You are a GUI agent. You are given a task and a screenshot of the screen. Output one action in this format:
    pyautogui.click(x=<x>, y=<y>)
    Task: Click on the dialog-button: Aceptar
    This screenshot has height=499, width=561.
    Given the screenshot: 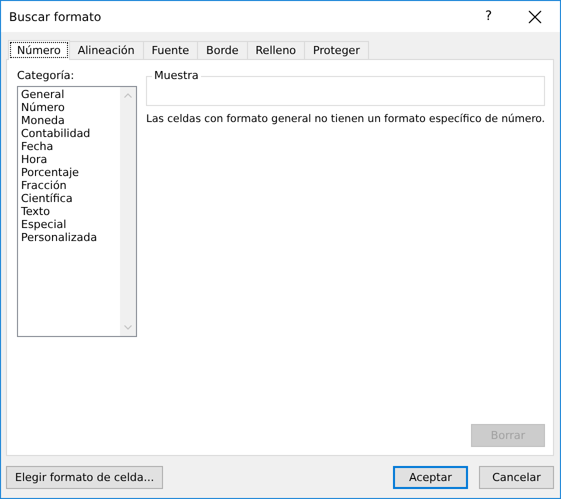 What is the action you would take?
    pyautogui.click(x=430, y=477)
    